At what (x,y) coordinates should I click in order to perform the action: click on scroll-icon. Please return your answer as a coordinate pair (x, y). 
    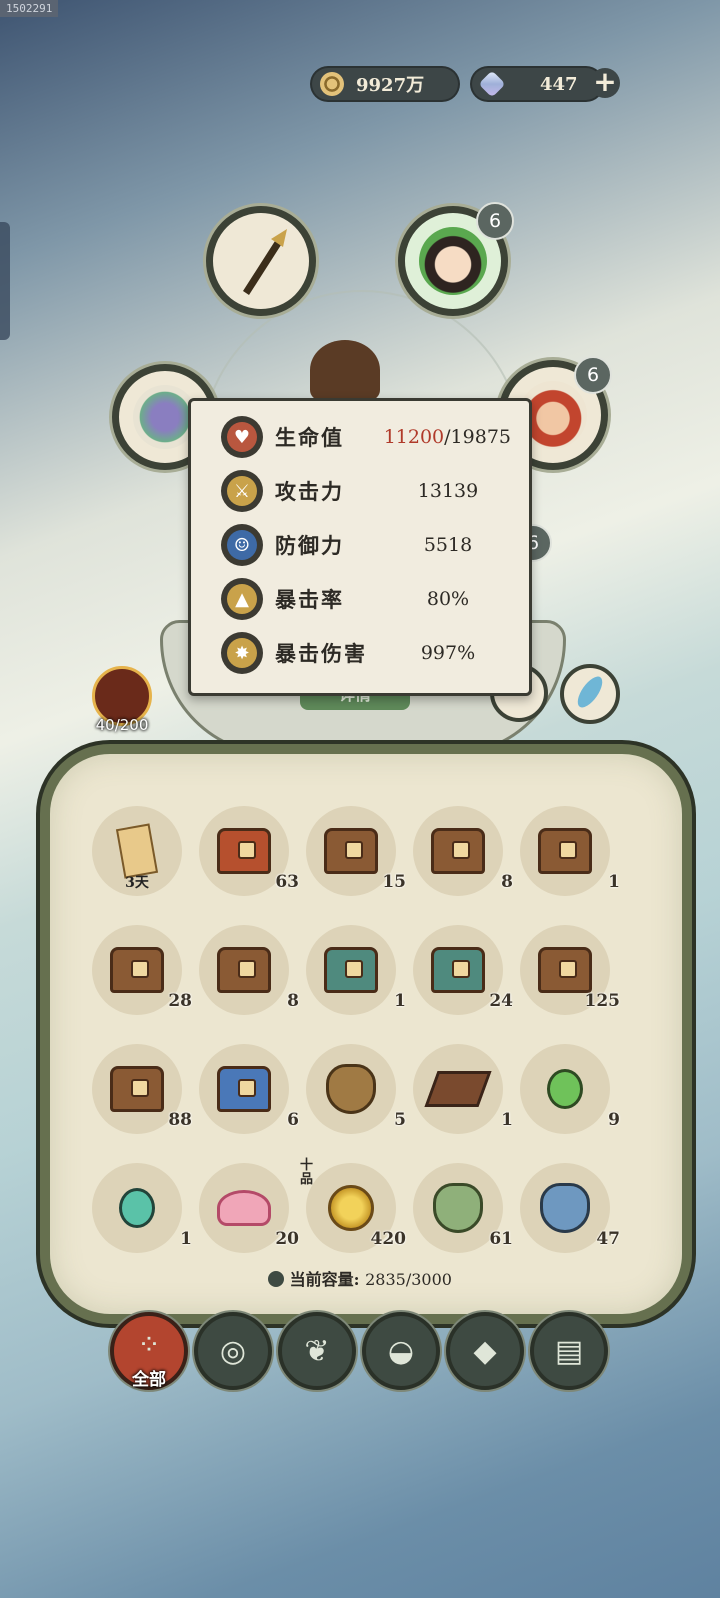
    Looking at the image, I should click on (137, 851).